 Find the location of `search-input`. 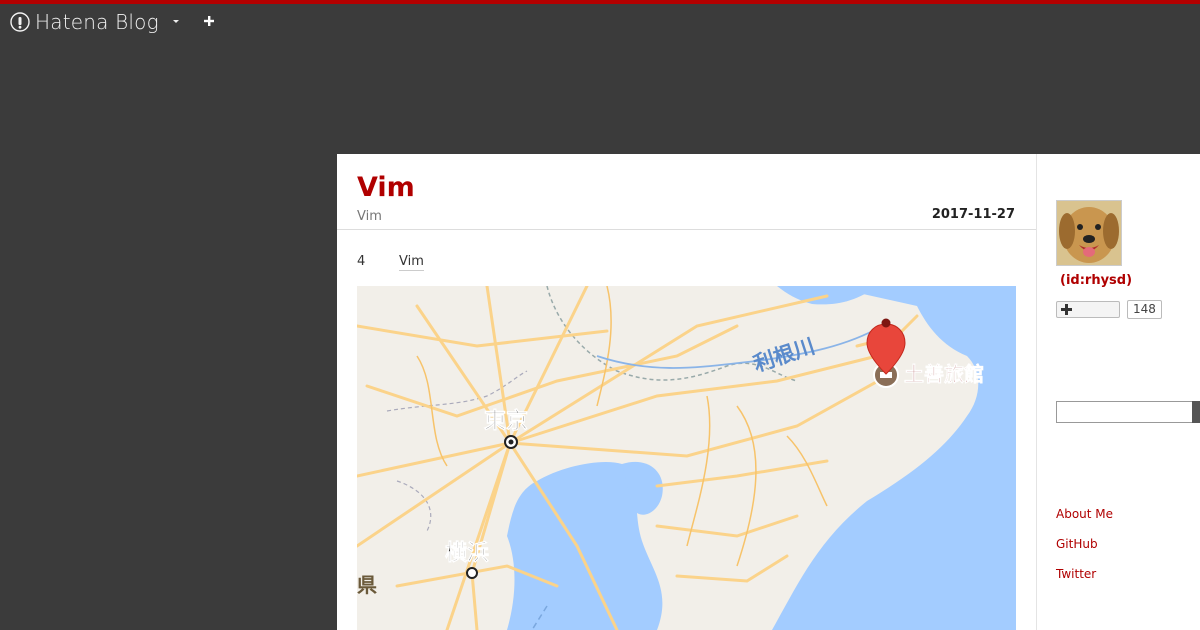

search-input is located at coordinates (1124, 412).